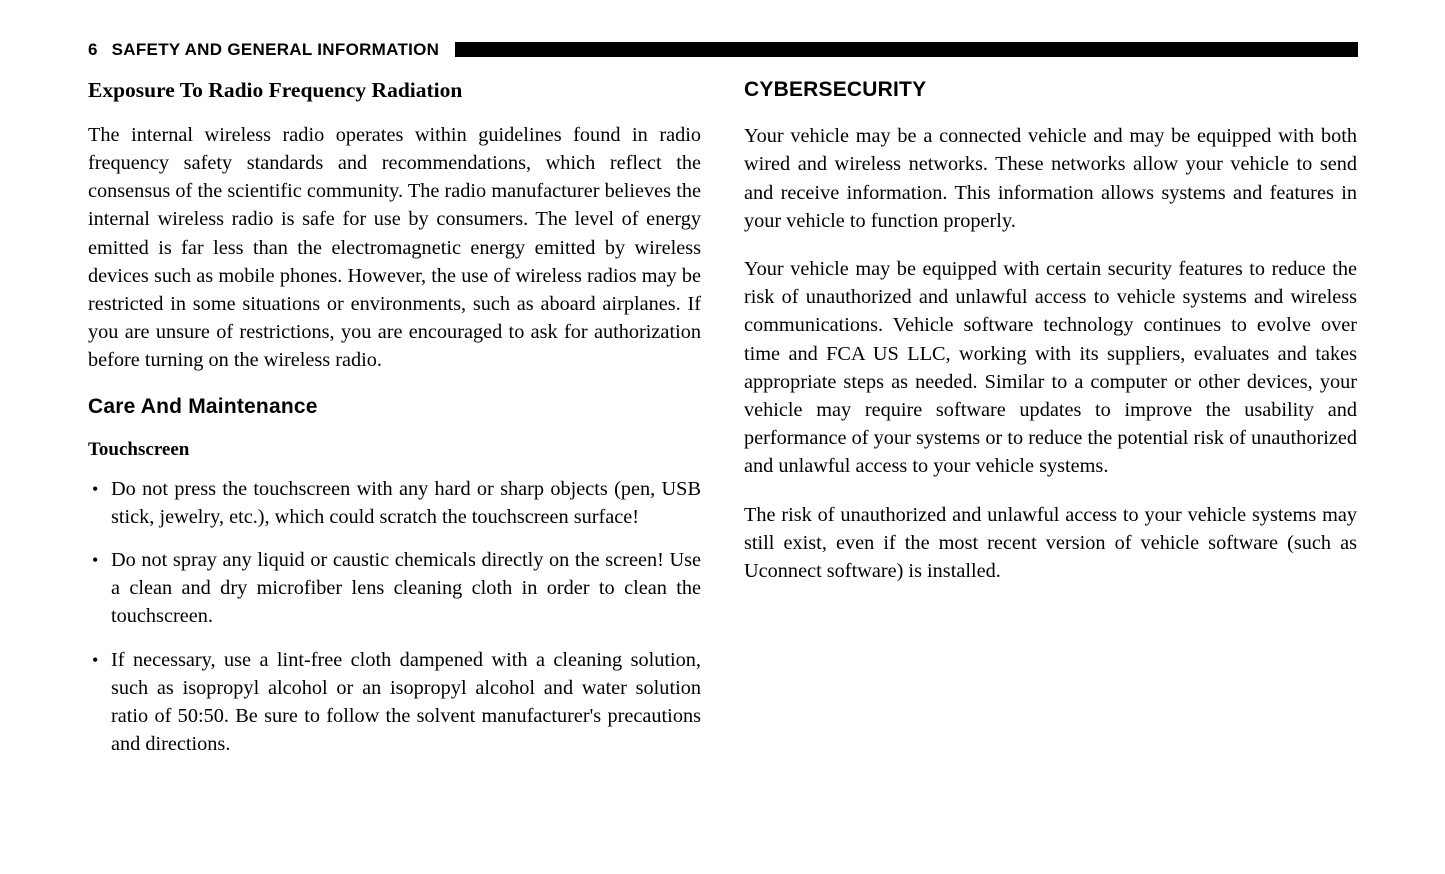 Image resolution: width=1445 pixels, height=874 pixels. Describe the element at coordinates (93, 49) in the screenshot. I see `page-number: 6` at that location.